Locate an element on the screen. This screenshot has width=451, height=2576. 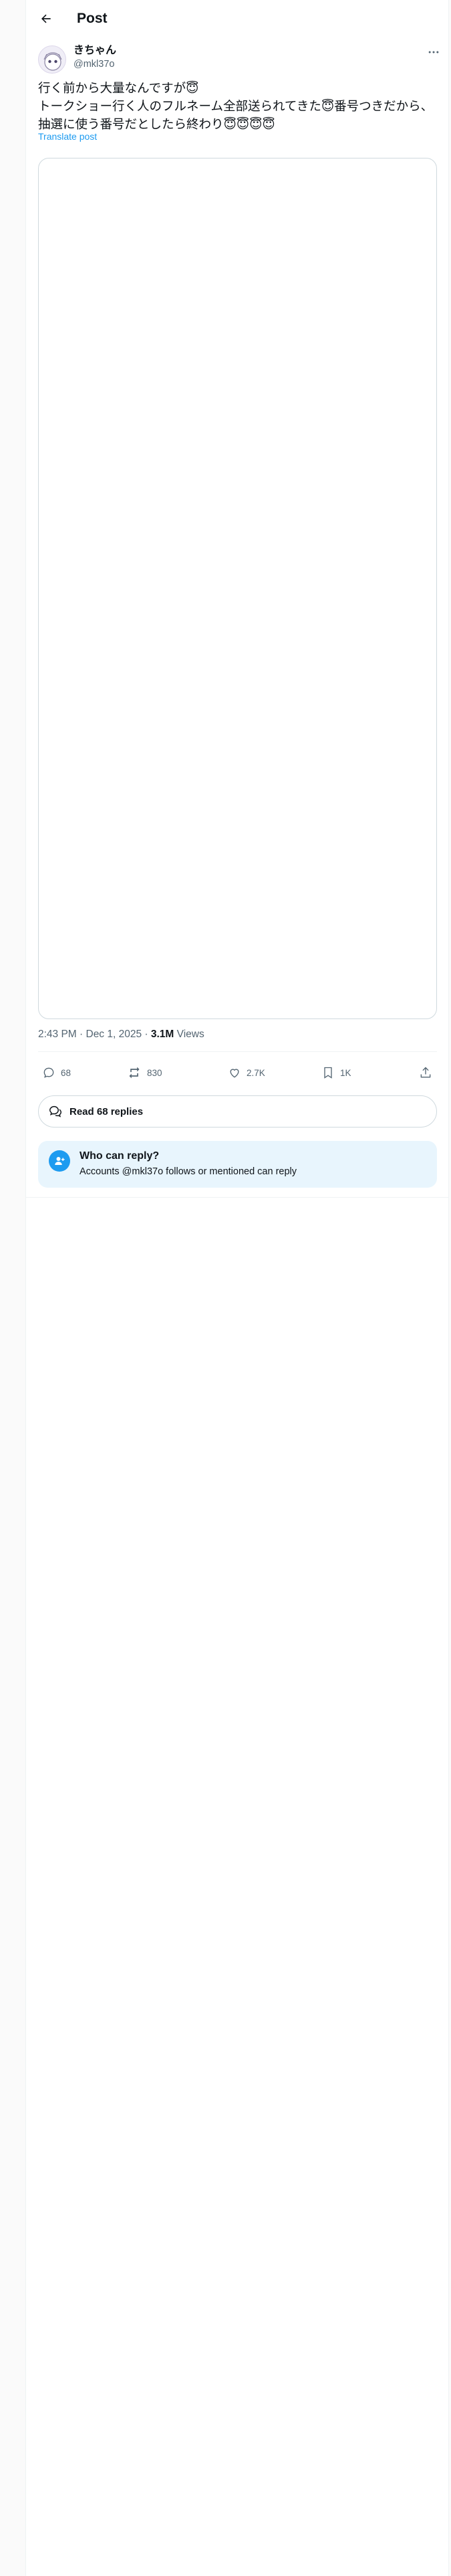
bookmark-icon is located at coordinates (328, 1073).